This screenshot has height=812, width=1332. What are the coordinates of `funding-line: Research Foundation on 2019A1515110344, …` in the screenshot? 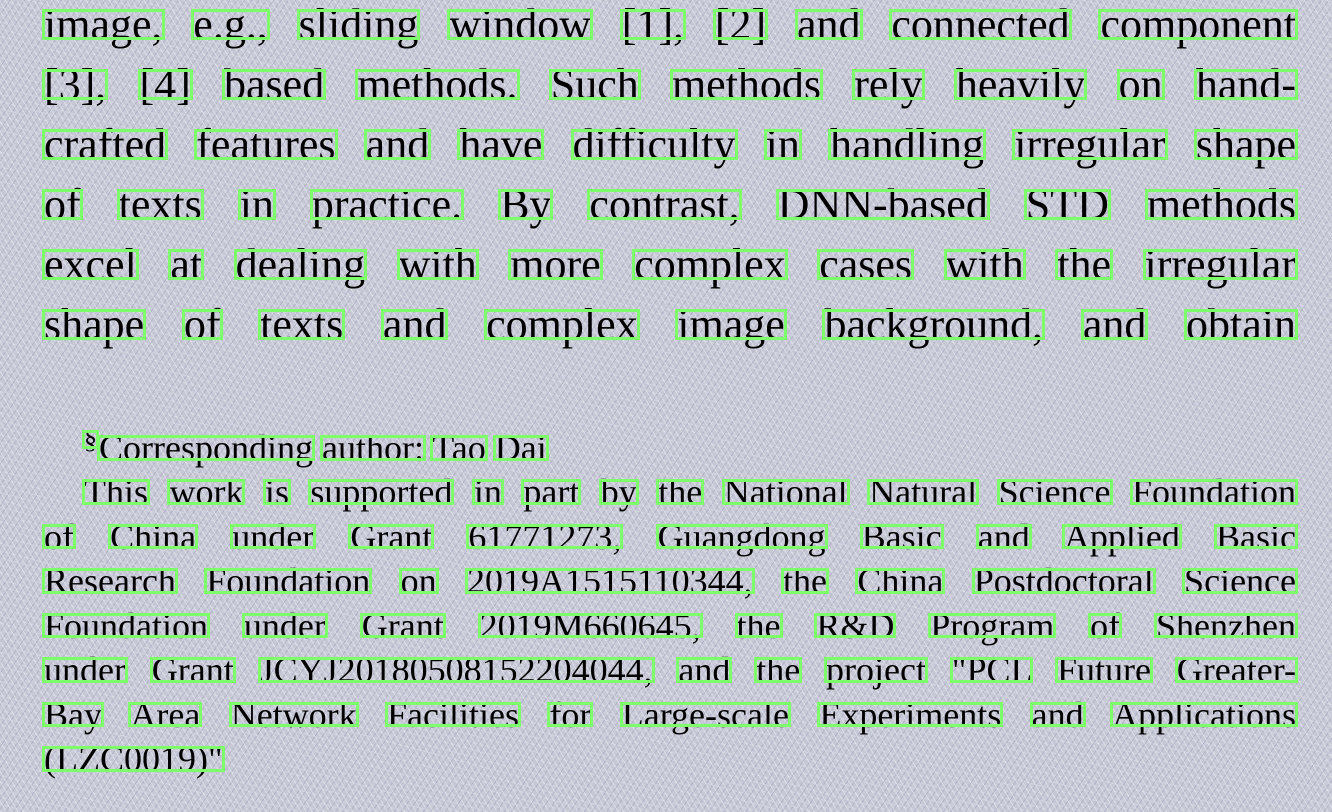 It's located at (670, 581).